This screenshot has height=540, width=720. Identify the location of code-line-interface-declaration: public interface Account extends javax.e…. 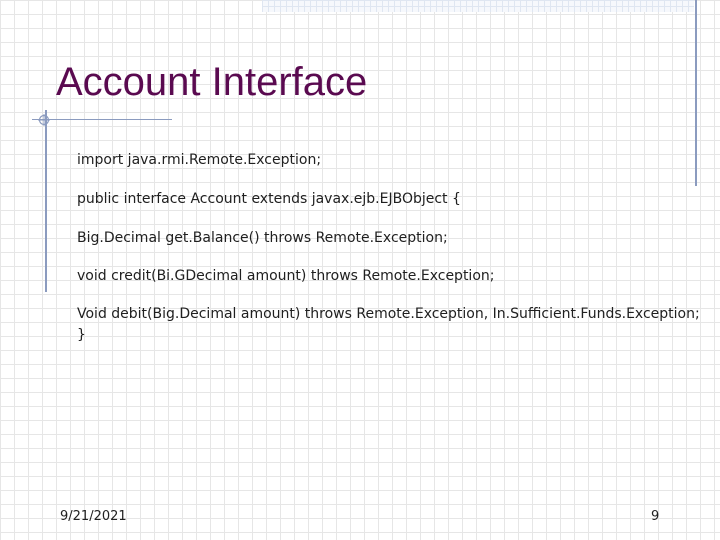
(269, 199).